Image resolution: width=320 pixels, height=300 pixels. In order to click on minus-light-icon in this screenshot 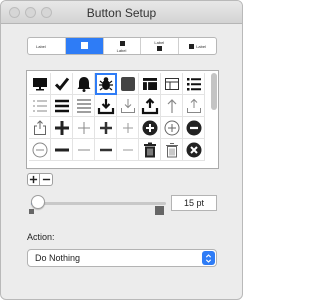, I will do `click(83, 149)`.